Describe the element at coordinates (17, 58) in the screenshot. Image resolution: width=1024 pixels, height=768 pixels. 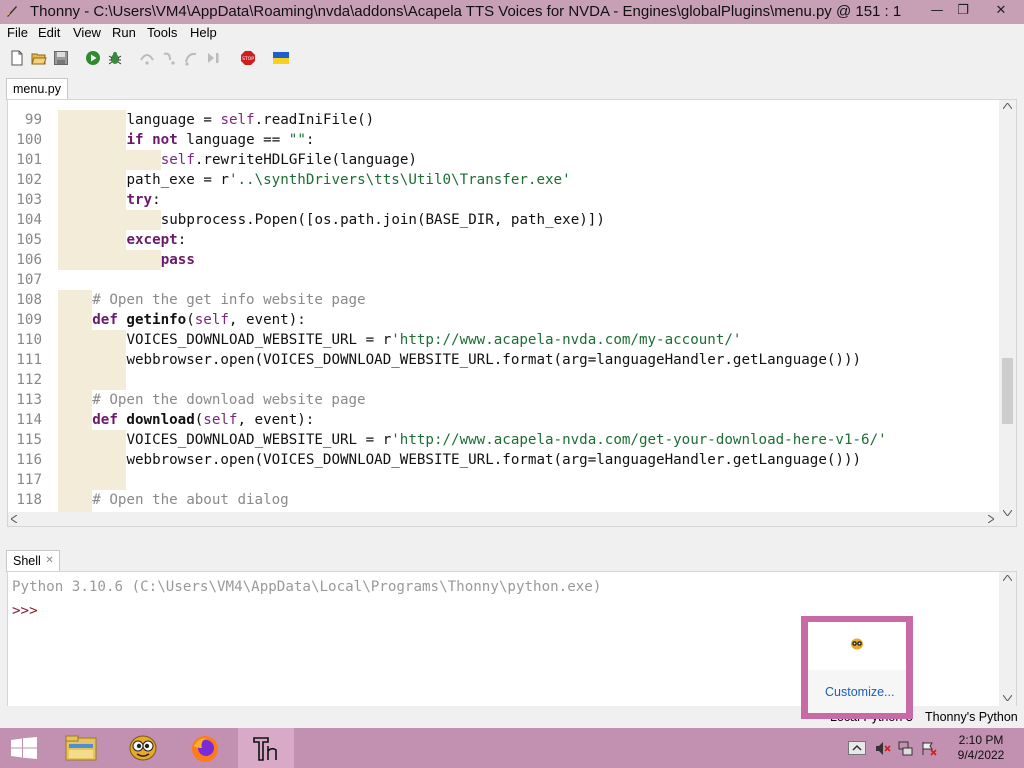
I see `new-file-icon` at that location.